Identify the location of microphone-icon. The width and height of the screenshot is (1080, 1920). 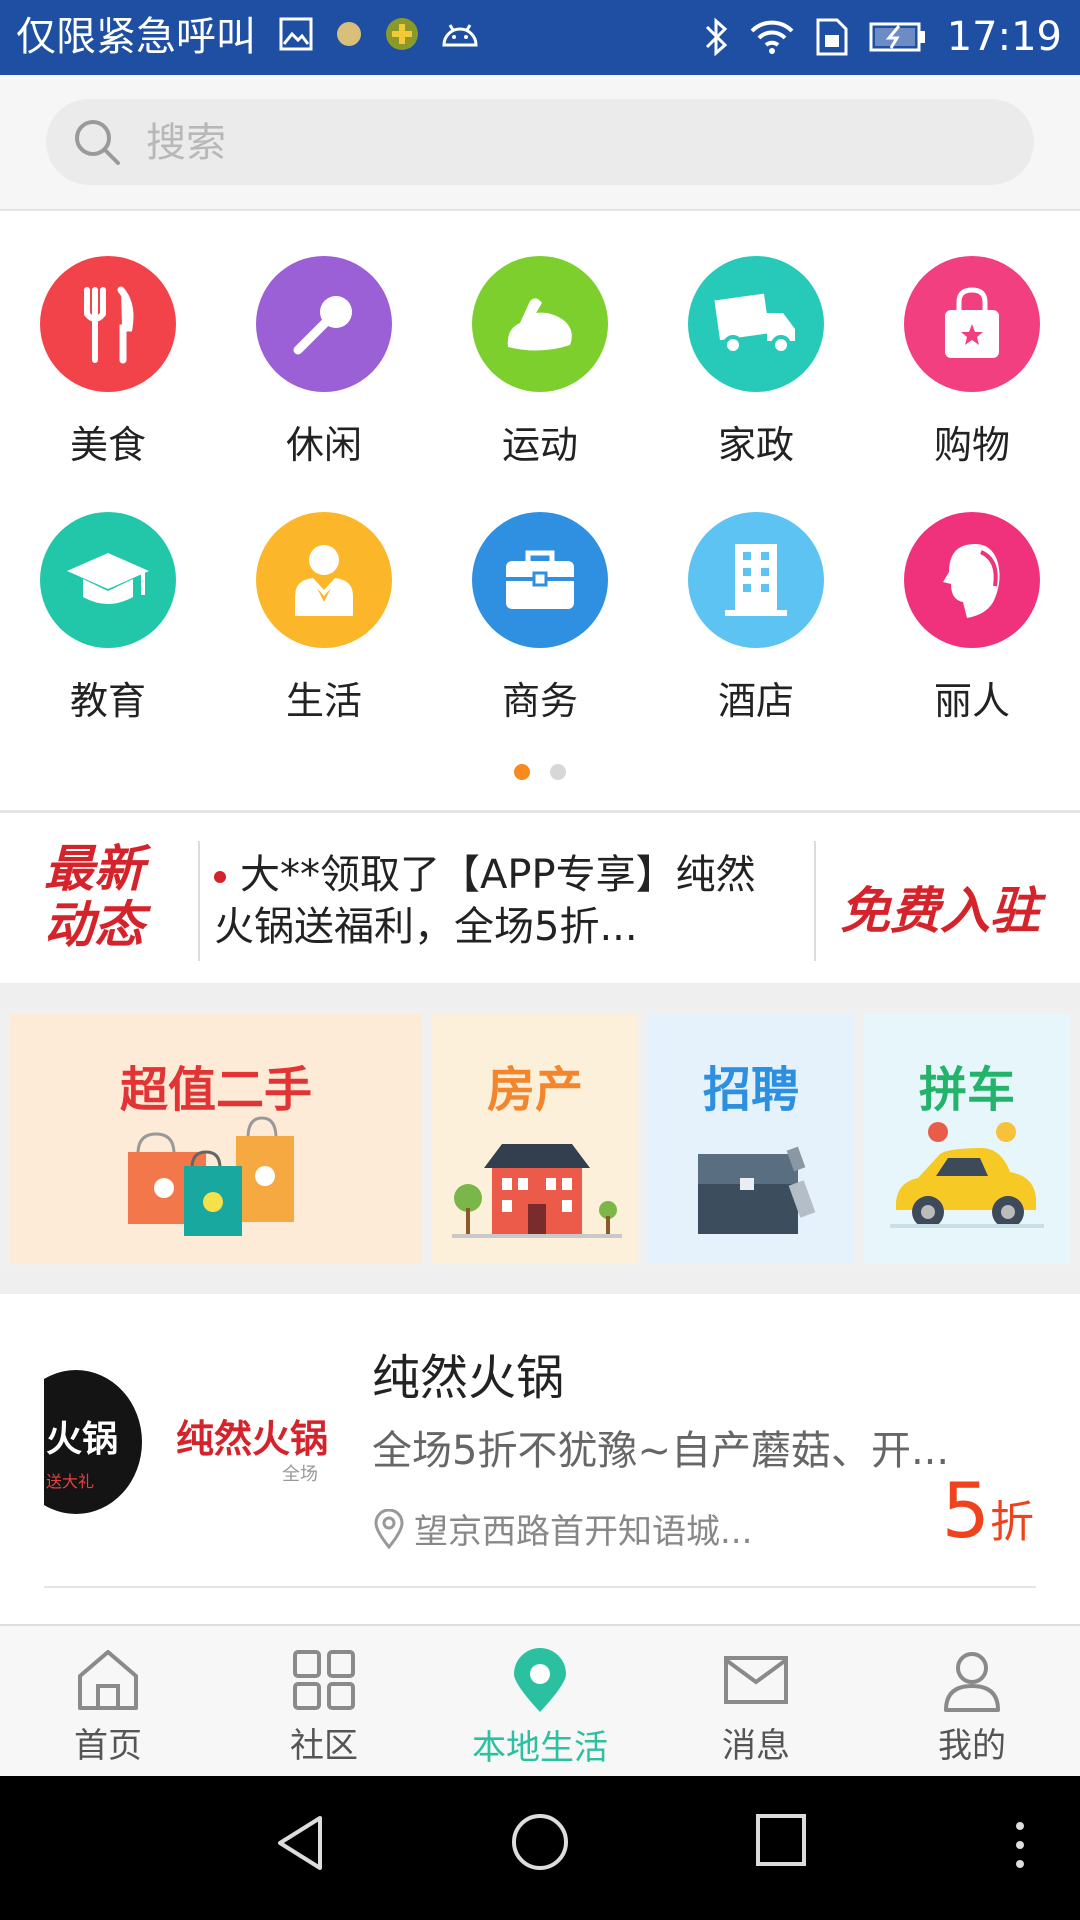
(322, 325).